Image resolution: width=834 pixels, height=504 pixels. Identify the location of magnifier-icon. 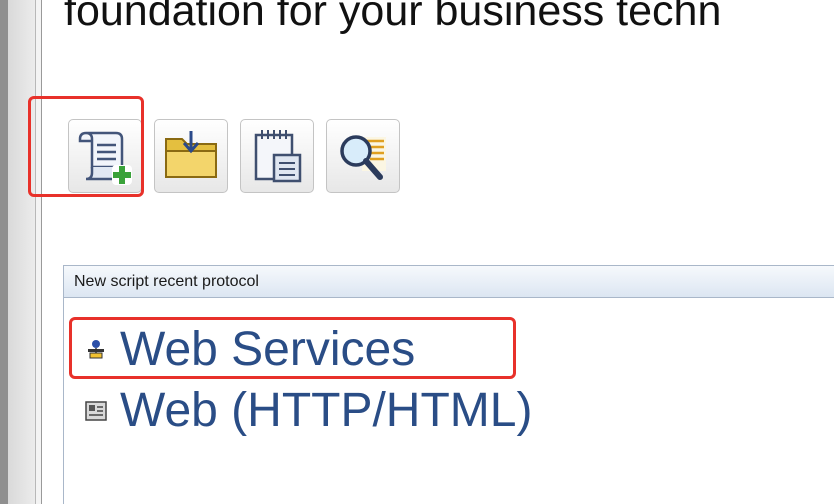
(363, 157).